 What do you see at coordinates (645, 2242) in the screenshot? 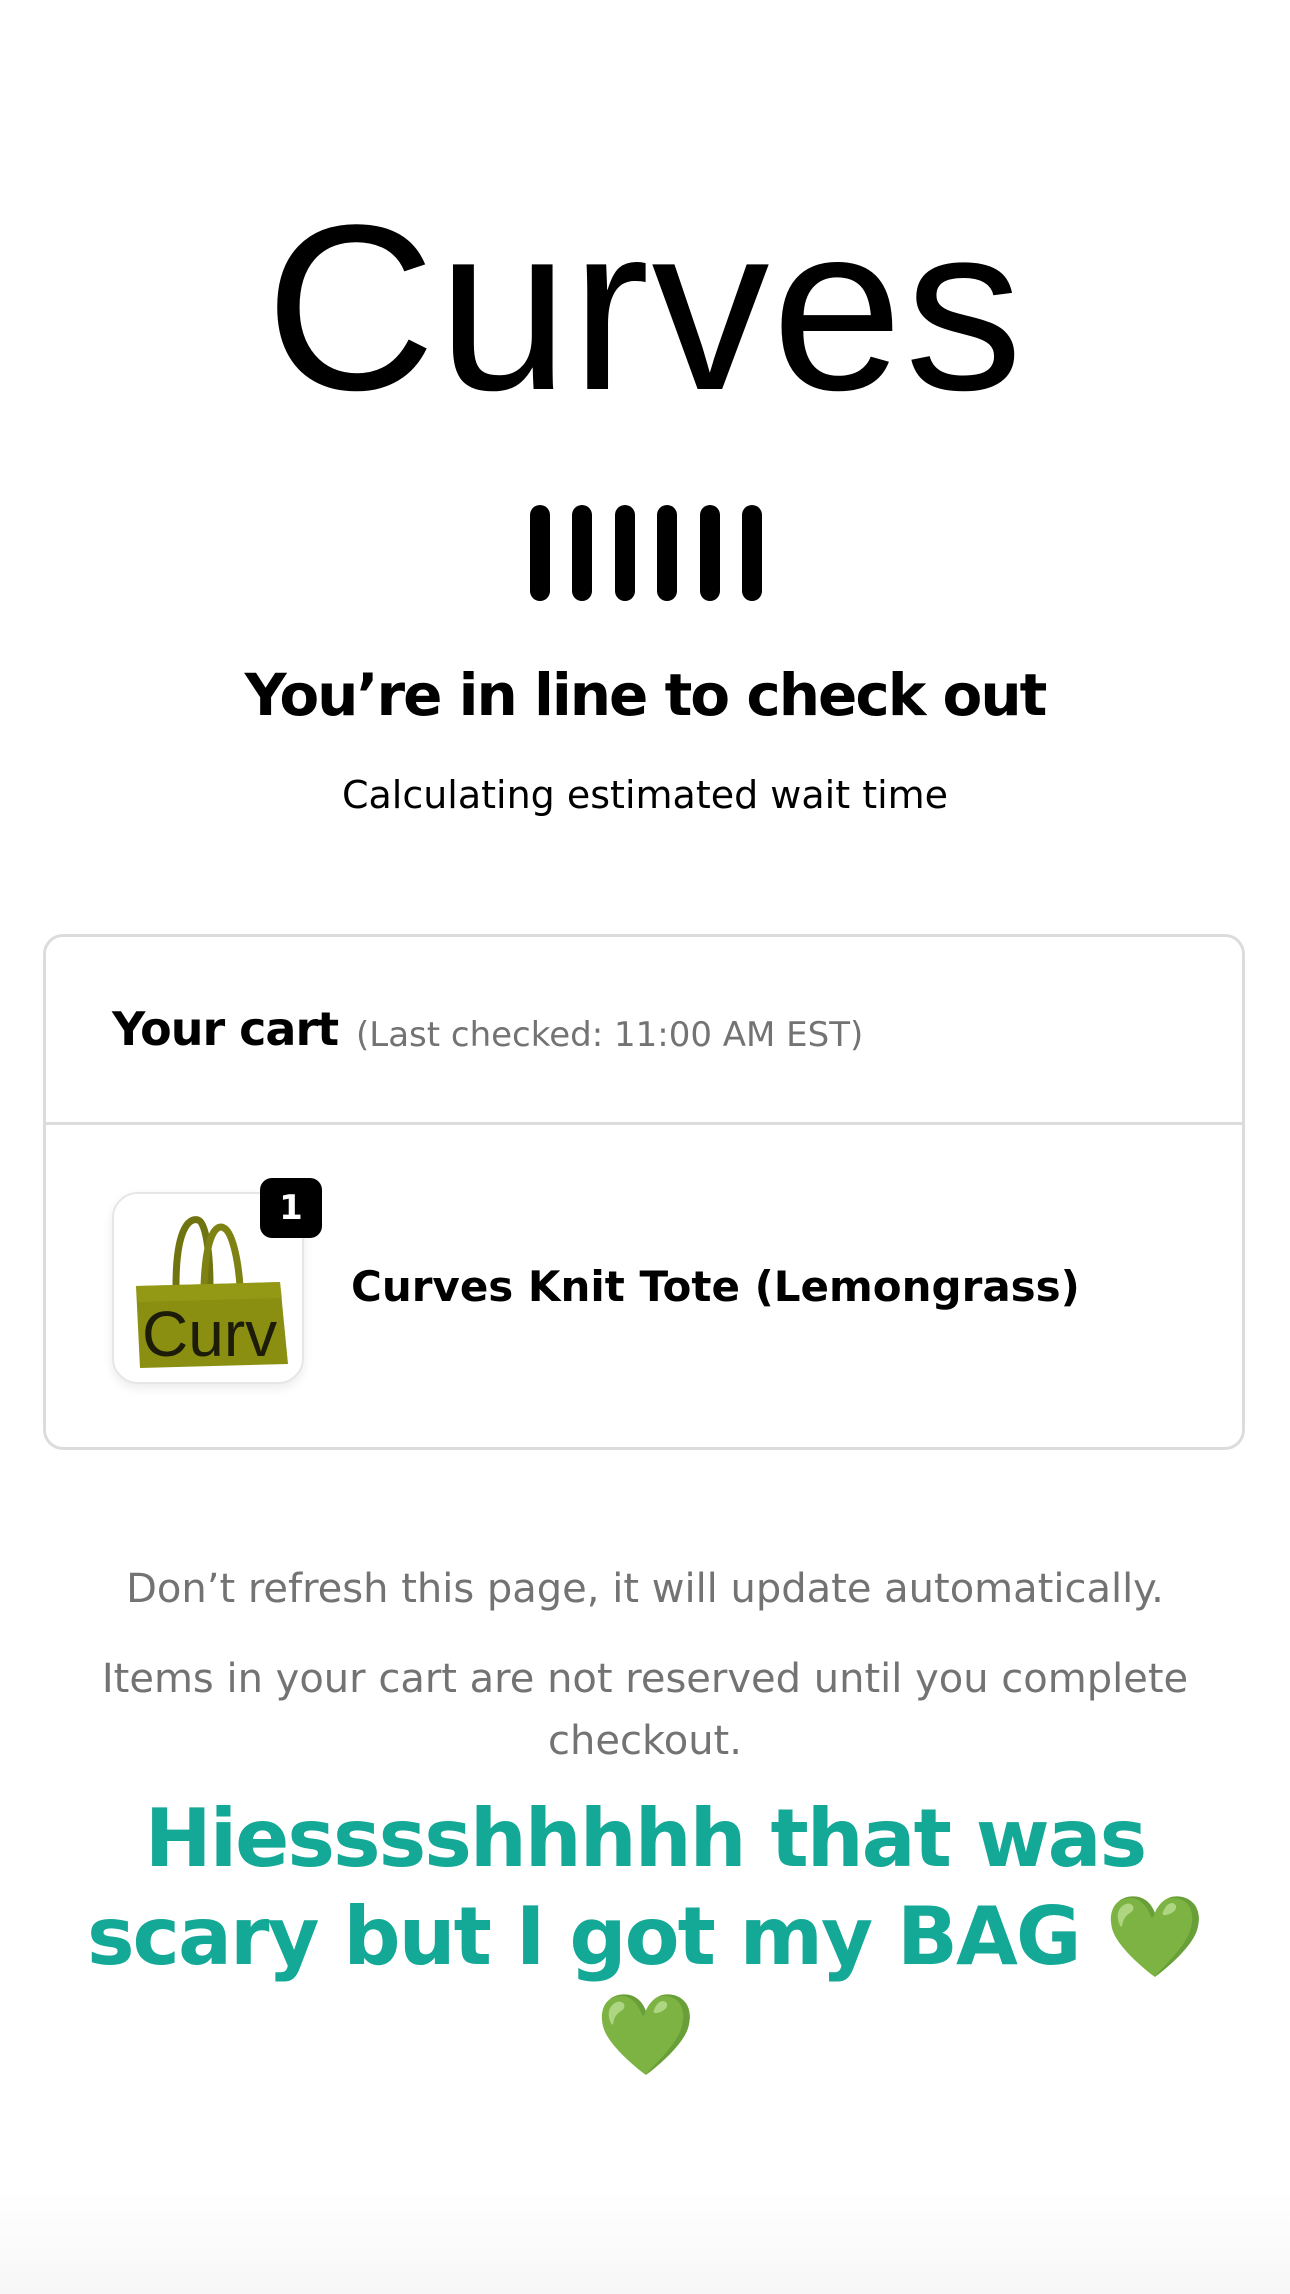
I see `bottom-fade` at bounding box center [645, 2242].